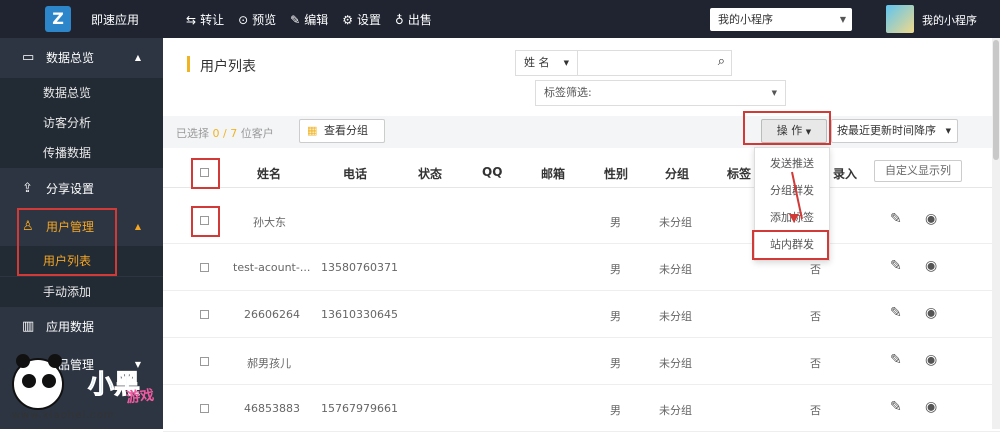 Image resolution: width=1000 pixels, height=432 pixels. What do you see at coordinates (243, 19) in the screenshot?
I see `preview-icon: ⊙` at bounding box center [243, 19].